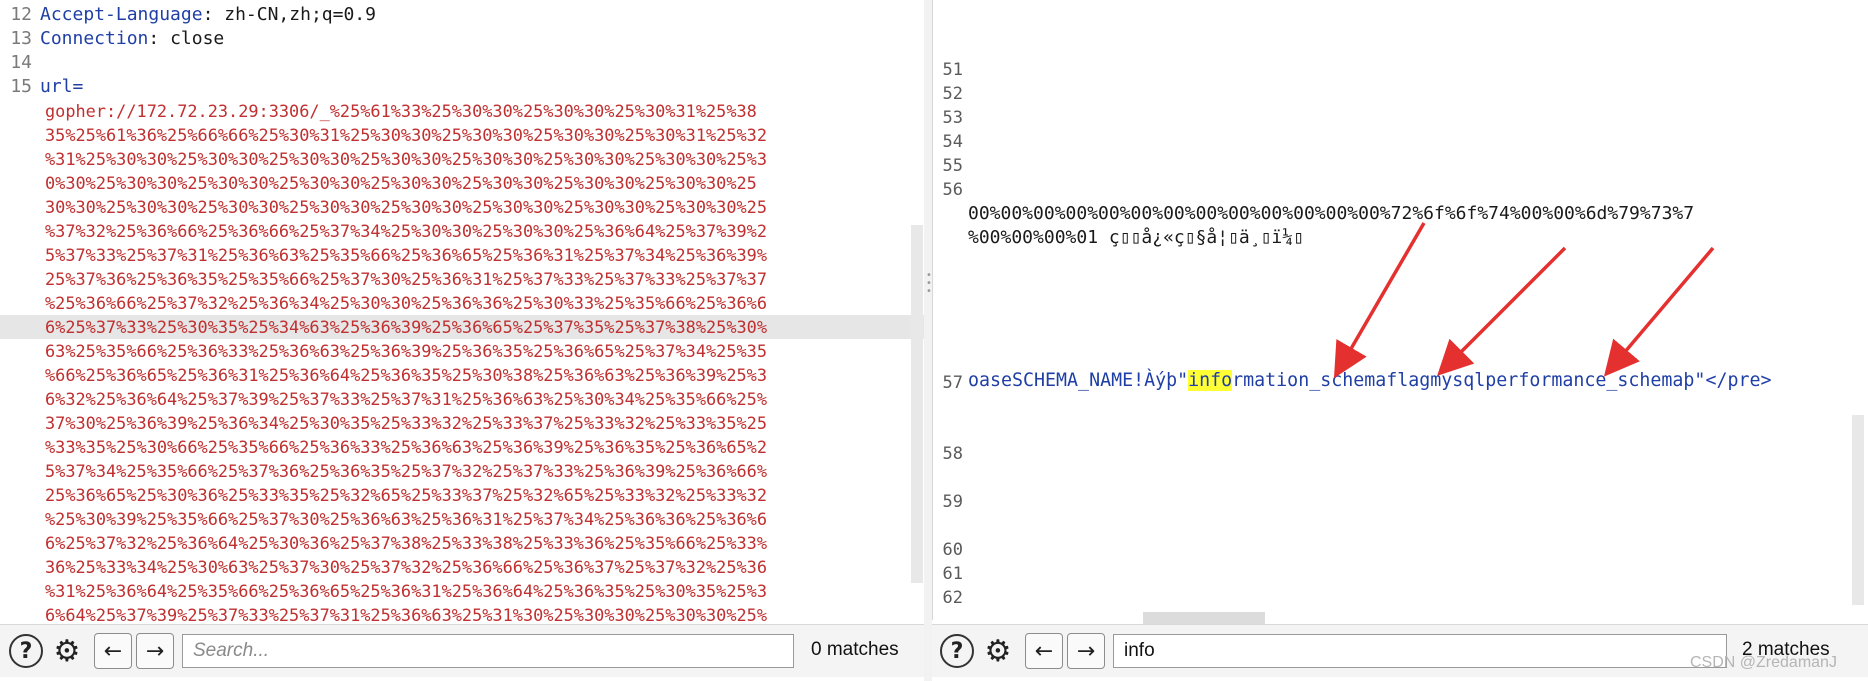 The image size is (1868, 681). Describe the element at coordinates (952, 383) in the screenshot. I see `line-number: 57` at that location.